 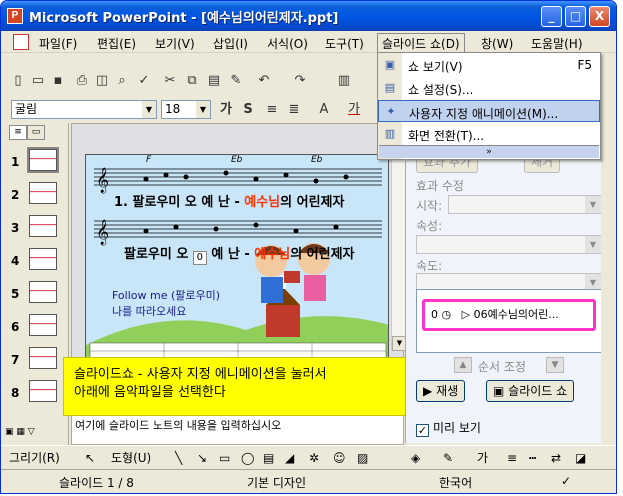 What do you see at coordinates (551, 16) in the screenshot?
I see `minimize-button: _` at bounding box center [551, 16].